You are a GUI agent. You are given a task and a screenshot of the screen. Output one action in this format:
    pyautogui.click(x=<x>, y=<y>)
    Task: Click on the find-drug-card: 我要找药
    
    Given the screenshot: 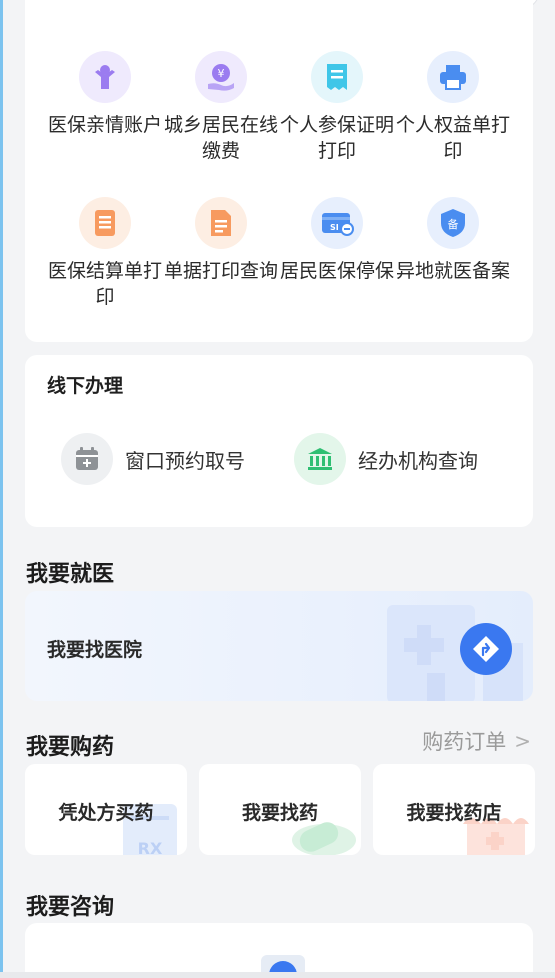 What is the action you would take?
    pyautogui.click(x=280, y=809)
    